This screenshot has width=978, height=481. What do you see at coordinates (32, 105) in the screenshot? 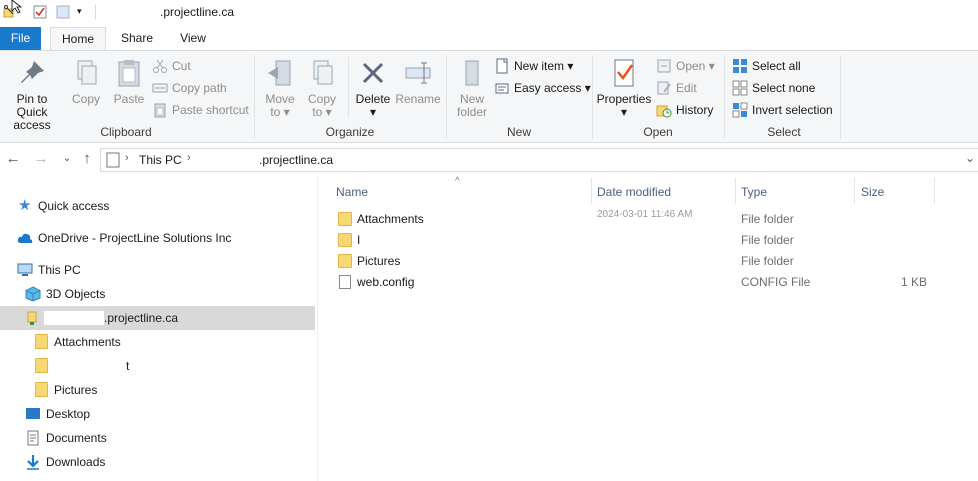
I see `pin-label-line1: Pin to Quick` at bounding box center [32, 105].